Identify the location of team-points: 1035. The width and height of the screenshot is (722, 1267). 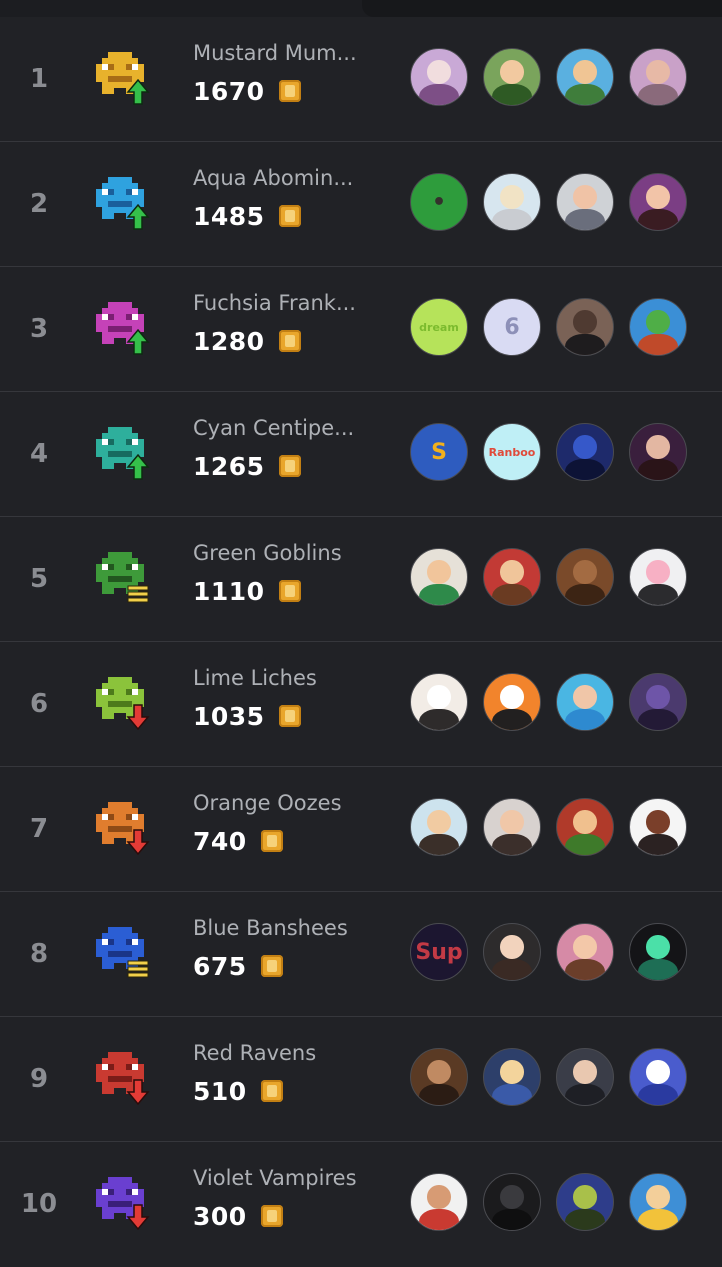
(229, 716).